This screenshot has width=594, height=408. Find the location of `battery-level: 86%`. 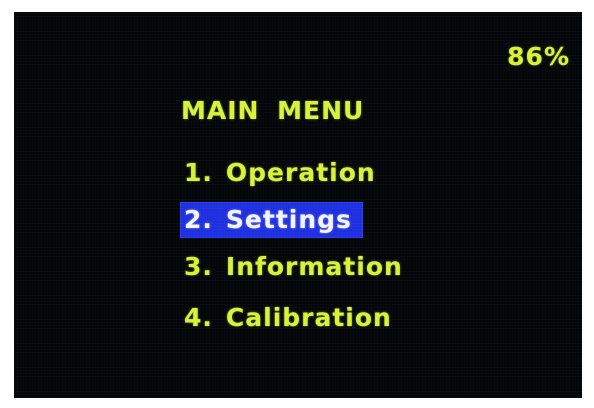

battery-level: 86% is located at coordinates (538, 56).